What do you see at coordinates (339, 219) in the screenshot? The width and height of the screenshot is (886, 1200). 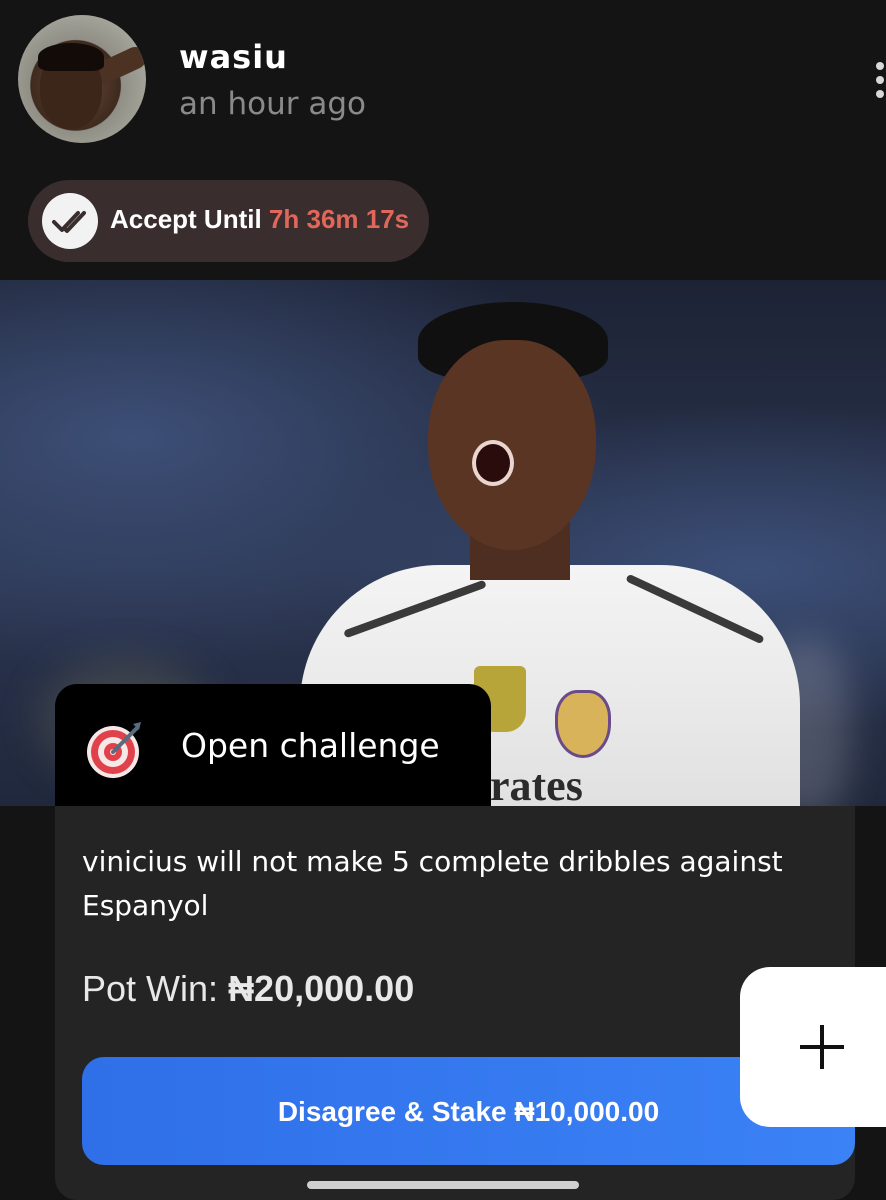 I see `timer-value: 7h 36m 17s` at bounding box center [339, 219].